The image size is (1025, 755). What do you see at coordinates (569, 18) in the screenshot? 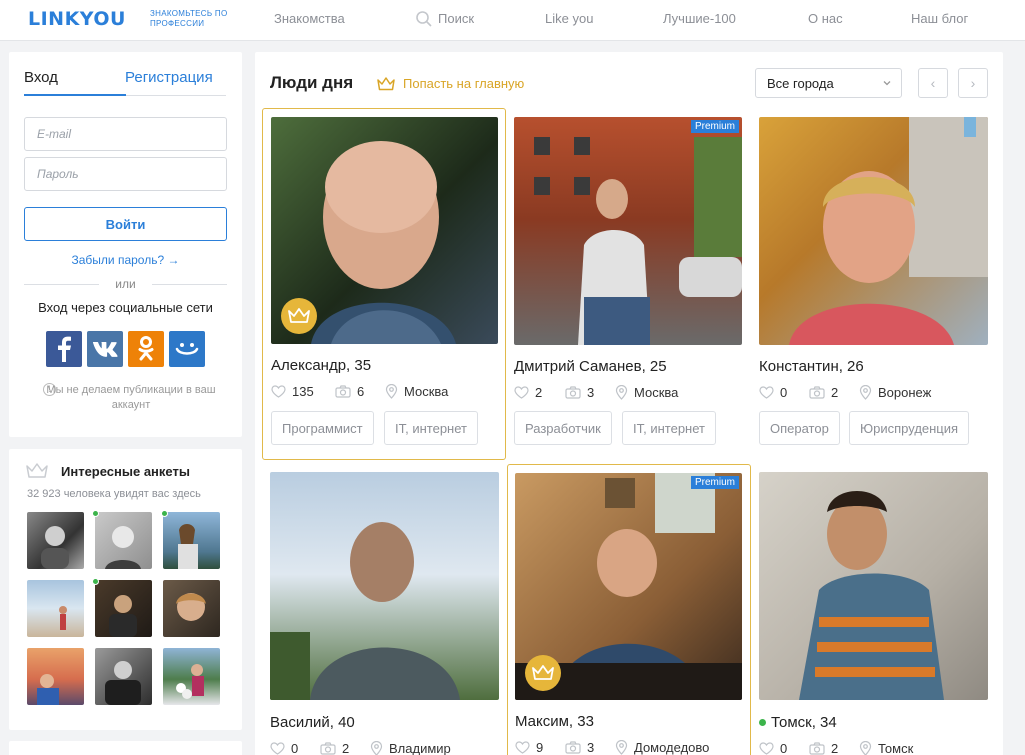
I see `nav-like-you: Like you` at bounding box center [569, 18].